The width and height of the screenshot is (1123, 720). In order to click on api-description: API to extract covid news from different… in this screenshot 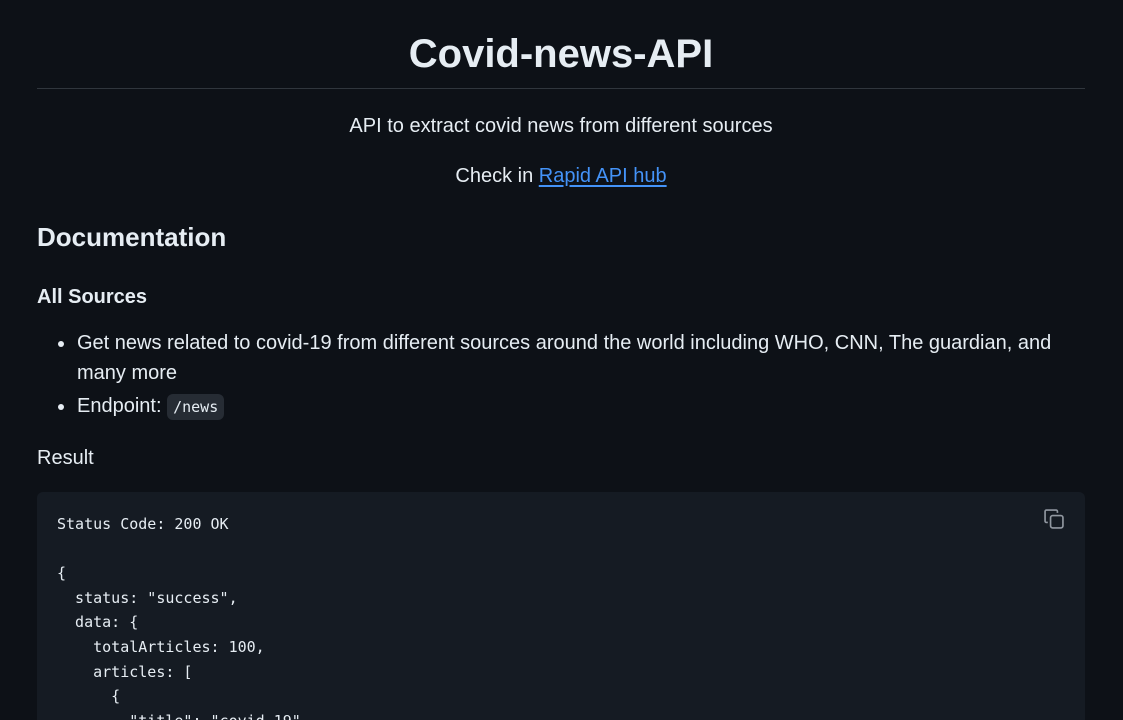, I will do `click(561, 126)`.